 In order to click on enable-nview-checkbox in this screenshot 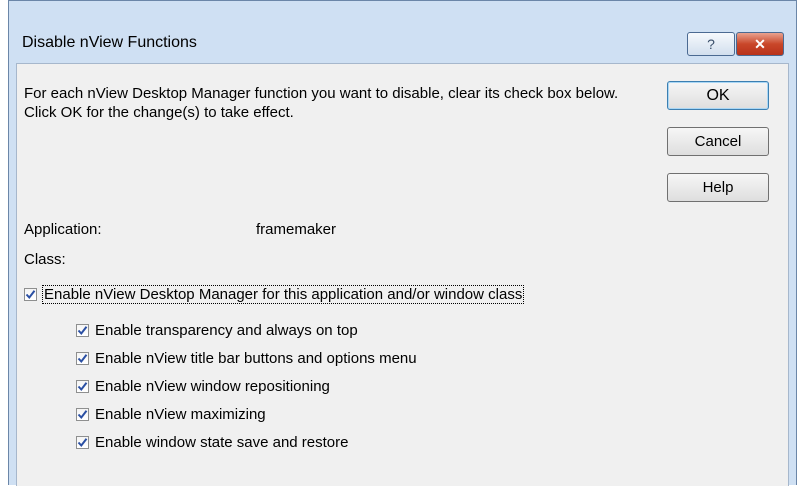, I will do `click(30, 294)`.